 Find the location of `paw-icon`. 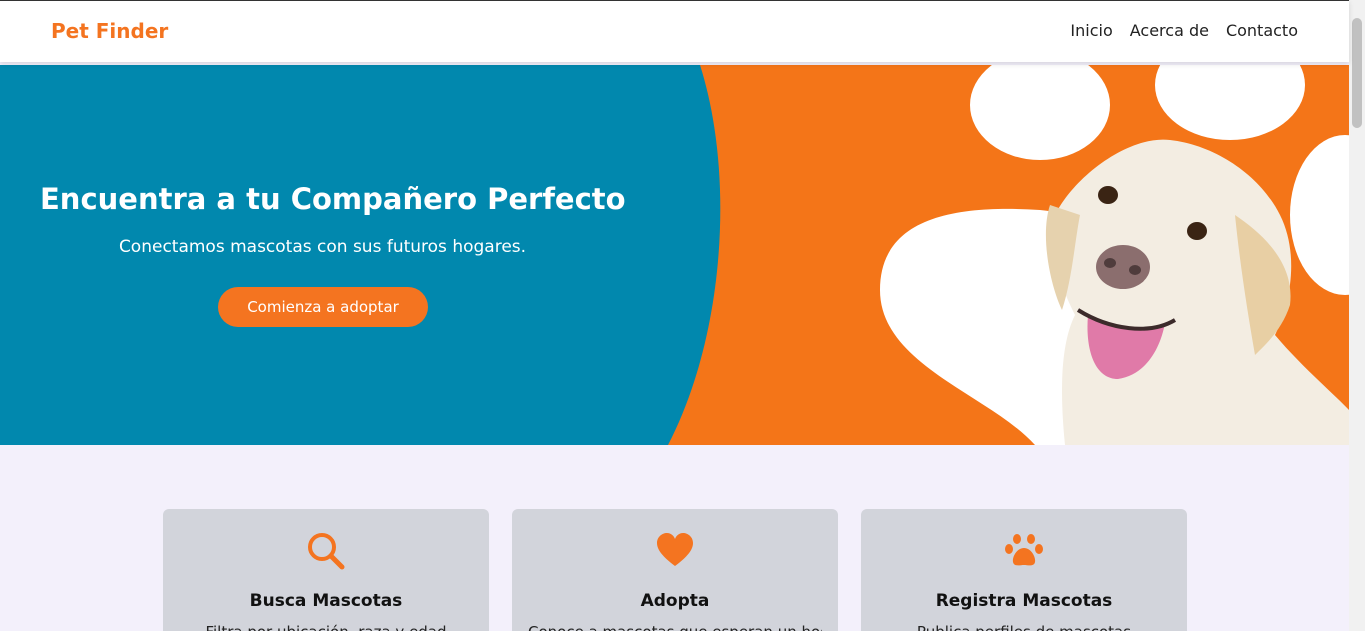

paw-icon is located at coordinates (1024, 553).